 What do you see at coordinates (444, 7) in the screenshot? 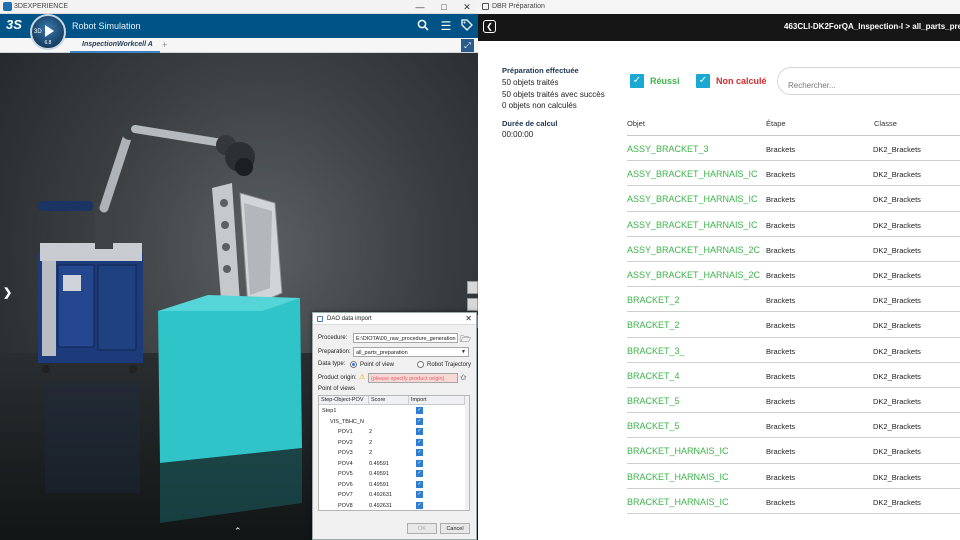
I see `maximize-icon: □` at bounding box center [444, 7].